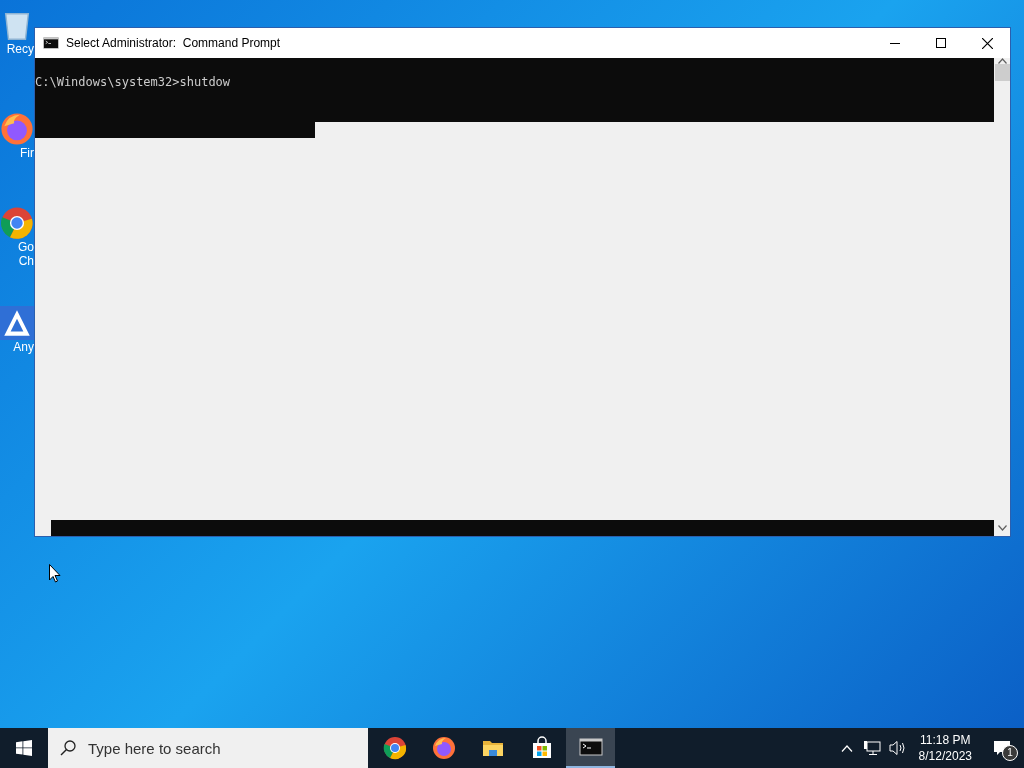 The height and width of the screenshot is (768, 1024). I want to click on search-icon, so click(68, 748).